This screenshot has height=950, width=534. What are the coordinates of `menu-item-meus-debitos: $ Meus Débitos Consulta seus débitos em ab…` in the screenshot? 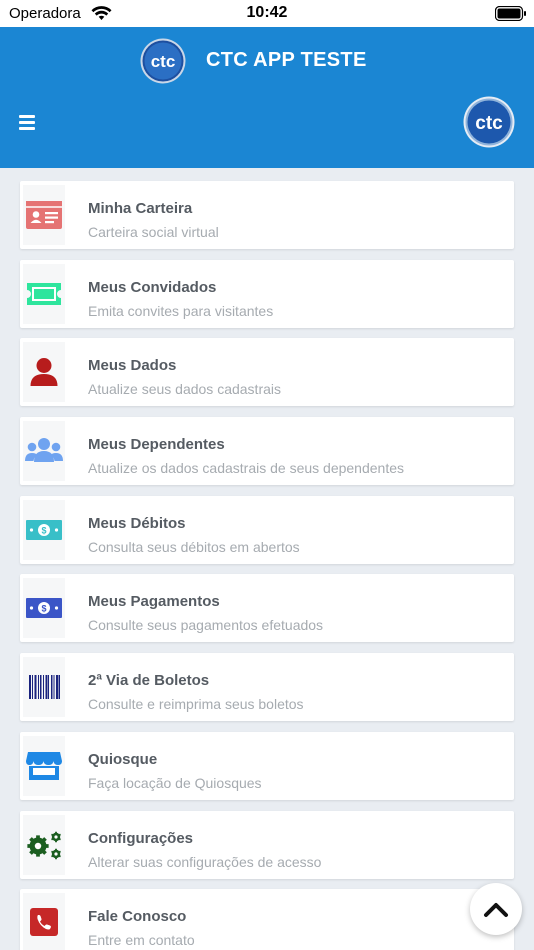 It's located at (267, 529).